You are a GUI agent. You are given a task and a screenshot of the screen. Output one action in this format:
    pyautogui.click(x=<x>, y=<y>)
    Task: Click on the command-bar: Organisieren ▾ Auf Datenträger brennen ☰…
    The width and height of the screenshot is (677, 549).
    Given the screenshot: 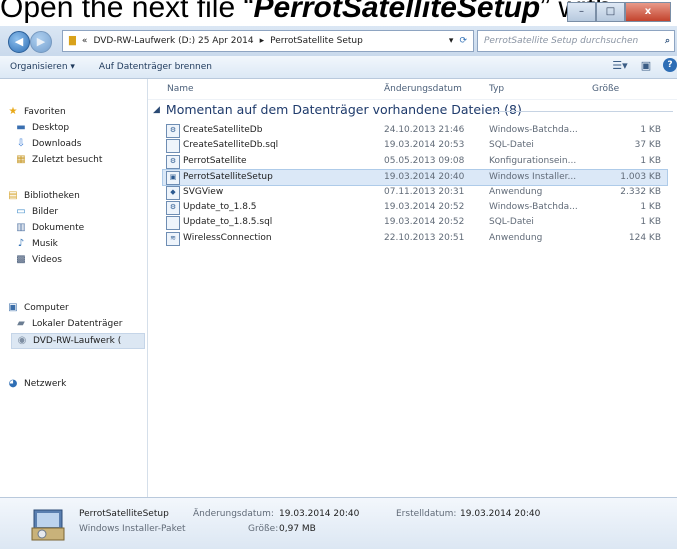 What is the action you would take?
    pyautogui.click(x=338, y=67)
    